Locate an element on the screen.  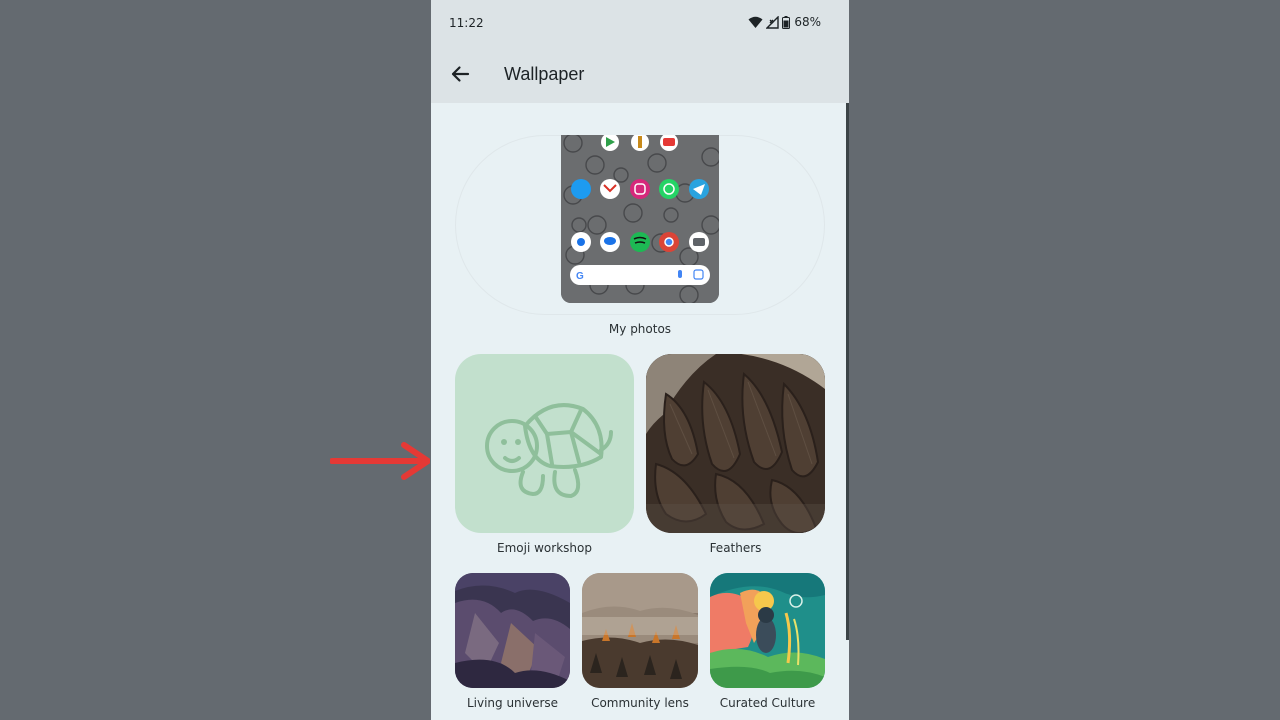
community-lens-tile is located at coordinates (640, 630).